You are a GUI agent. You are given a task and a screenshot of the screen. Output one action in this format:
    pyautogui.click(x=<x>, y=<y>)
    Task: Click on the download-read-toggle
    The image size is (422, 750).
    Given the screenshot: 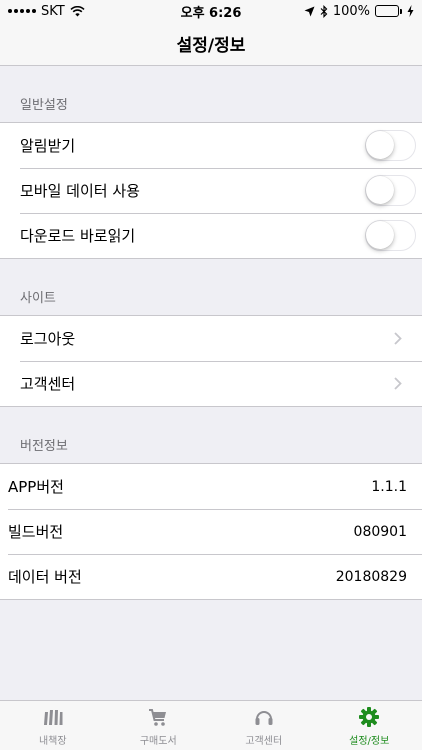 What is the action you would take?
    pyautogui.click(x=390, y=235)
    